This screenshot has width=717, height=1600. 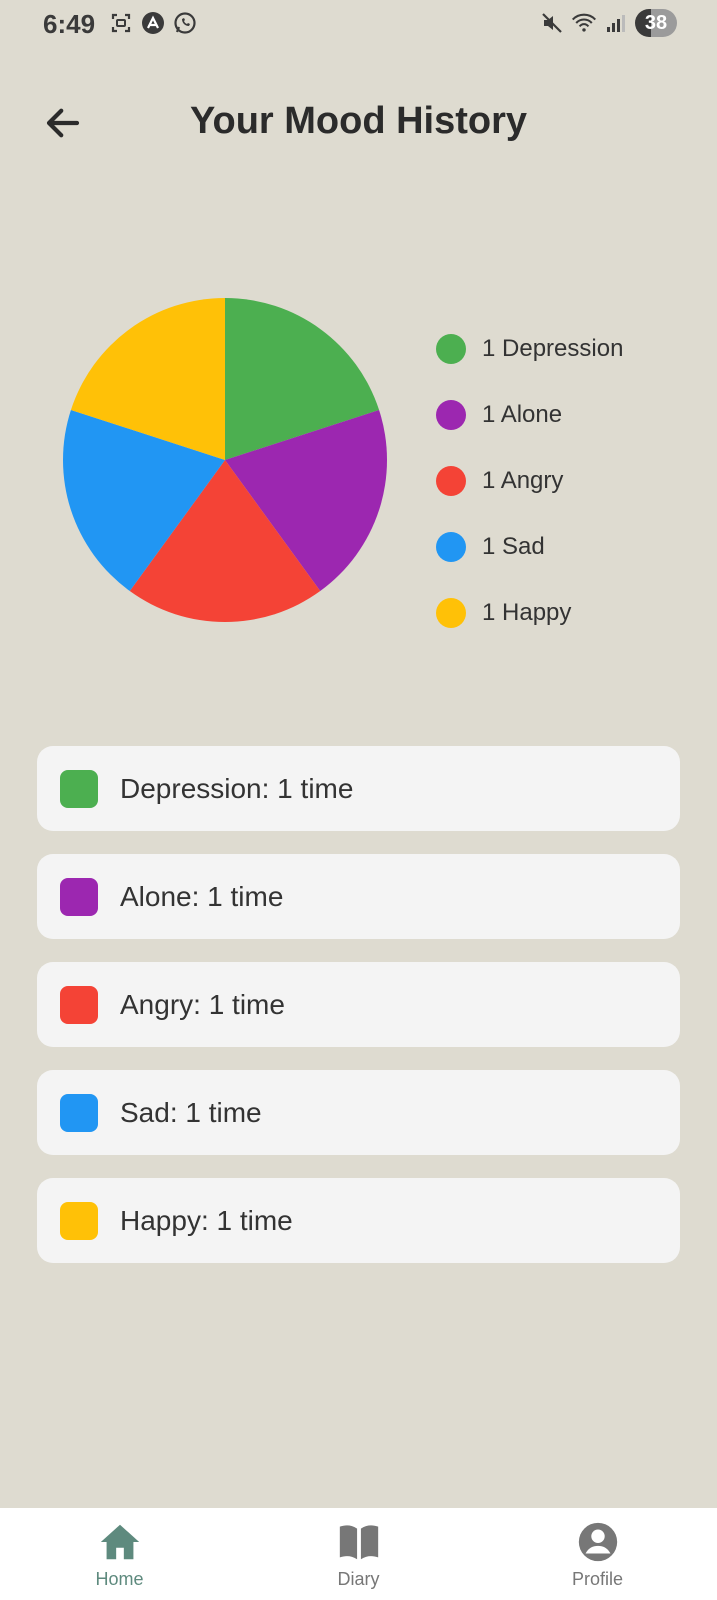 I want to click on screenshot-icon, so click(x=121, y=23).